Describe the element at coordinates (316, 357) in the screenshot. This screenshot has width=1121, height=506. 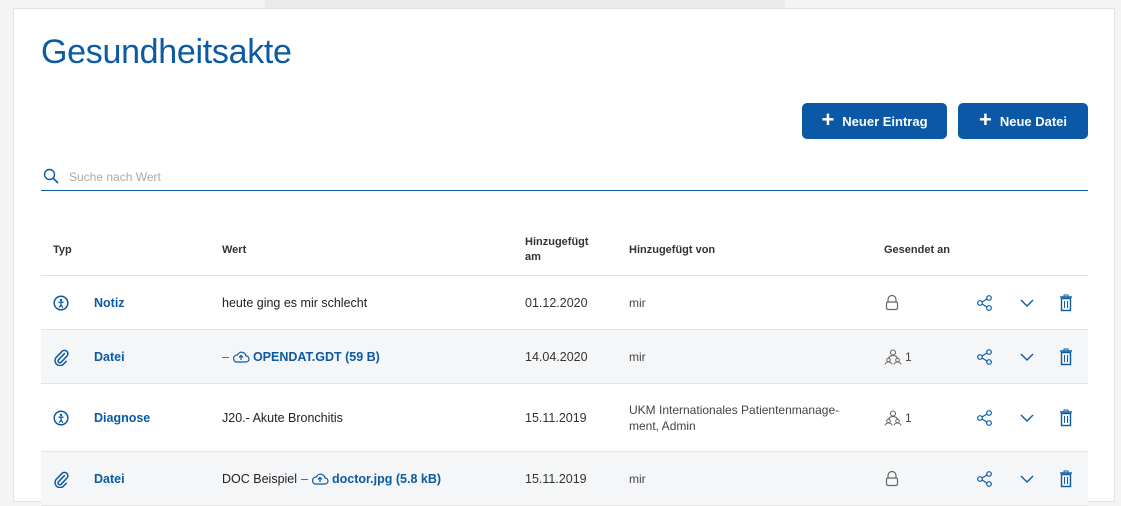
I see `file-link: OPENDAT.GDT (59 B)` at that location.